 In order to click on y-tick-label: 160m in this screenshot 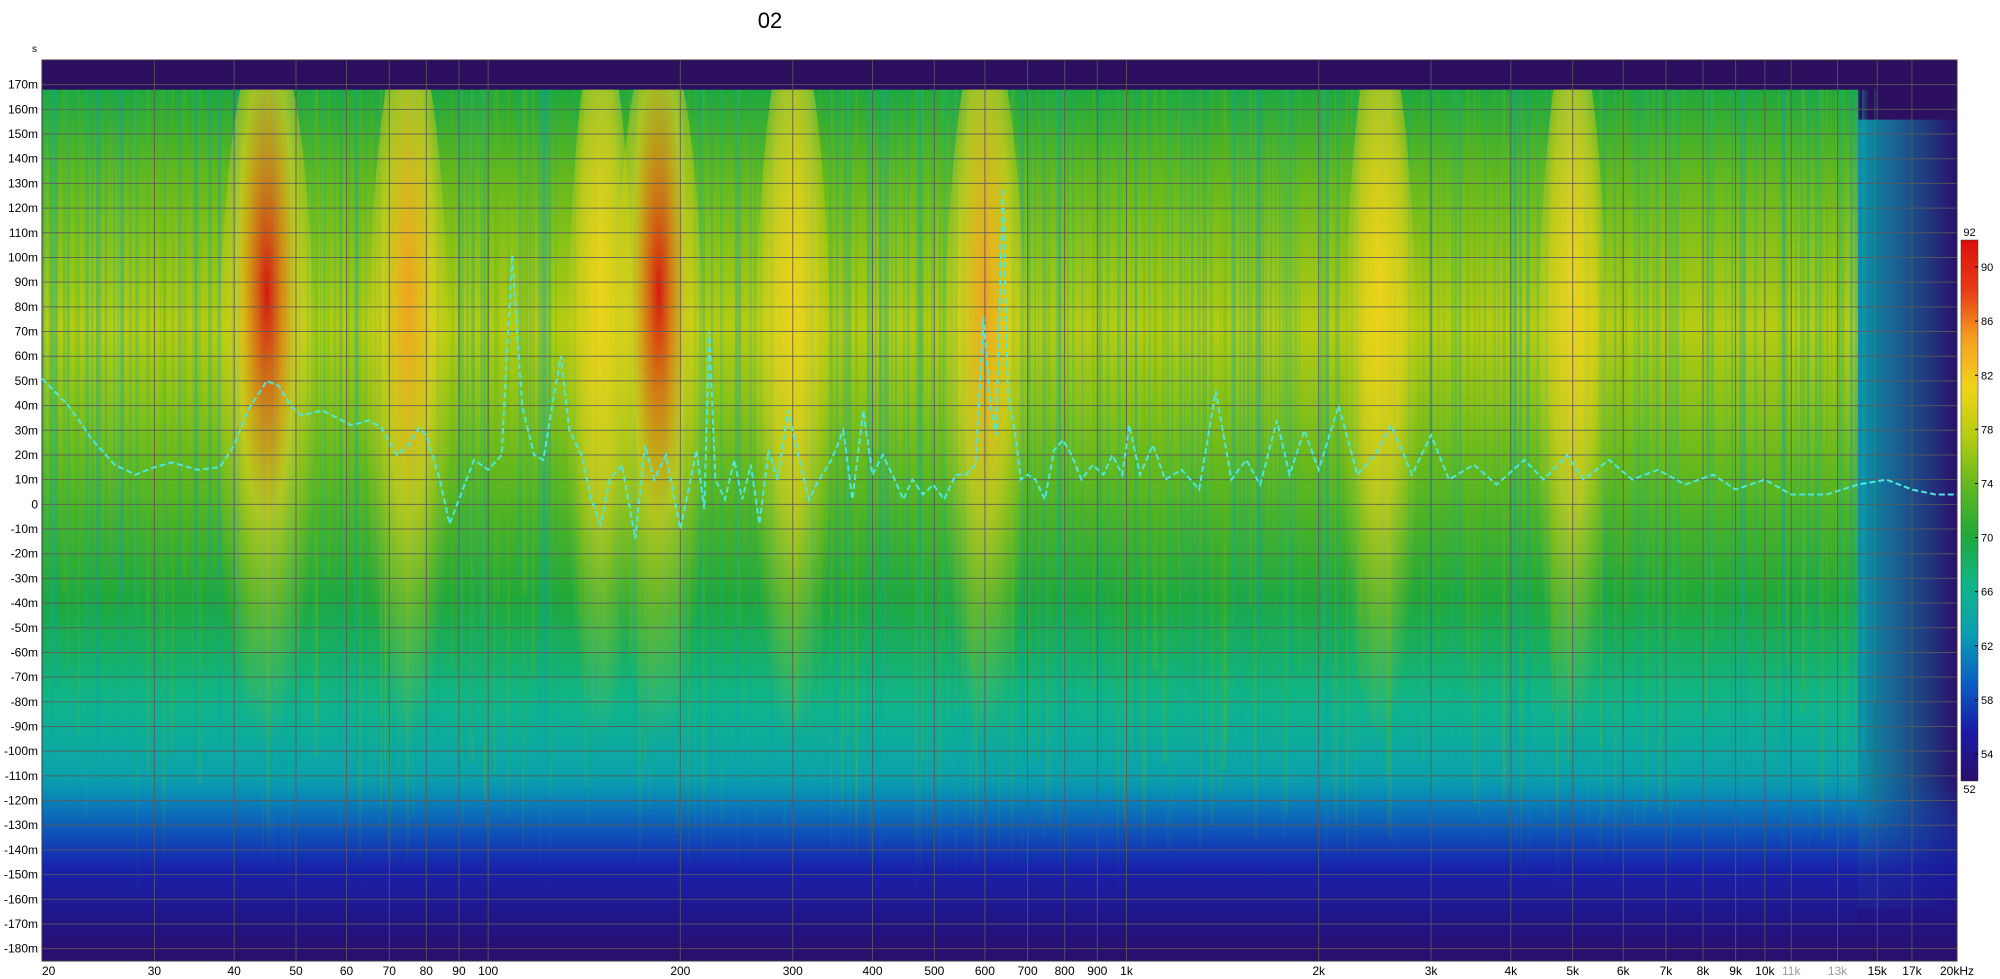, I will do `click(23, 109)`.